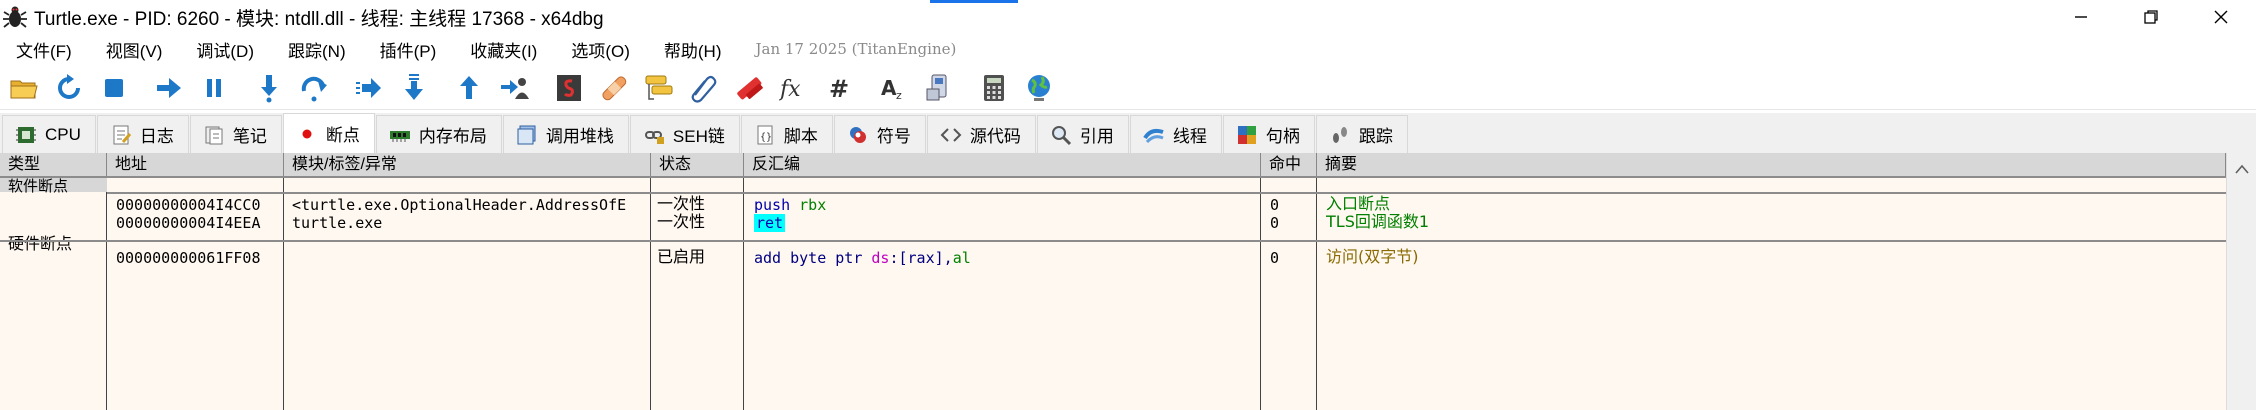 The width and height of the screenshot is (2256, 410). I want to click on tab-breakpoints-label: 断点, so click(342, 135).